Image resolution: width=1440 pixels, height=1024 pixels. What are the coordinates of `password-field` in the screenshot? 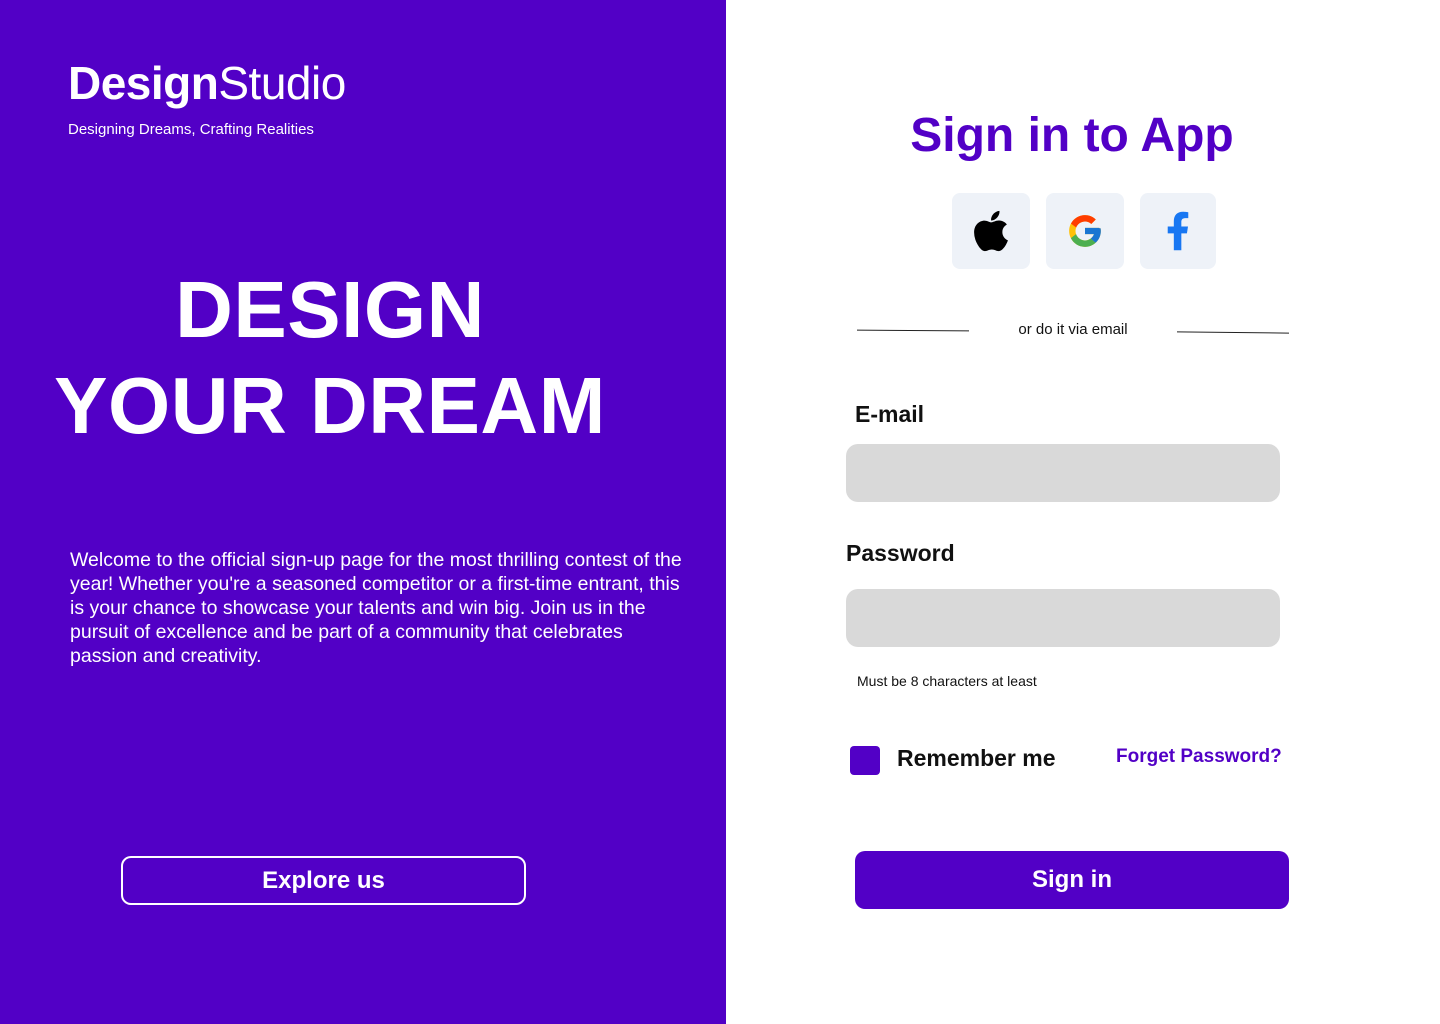 It's located at (1063, 618).